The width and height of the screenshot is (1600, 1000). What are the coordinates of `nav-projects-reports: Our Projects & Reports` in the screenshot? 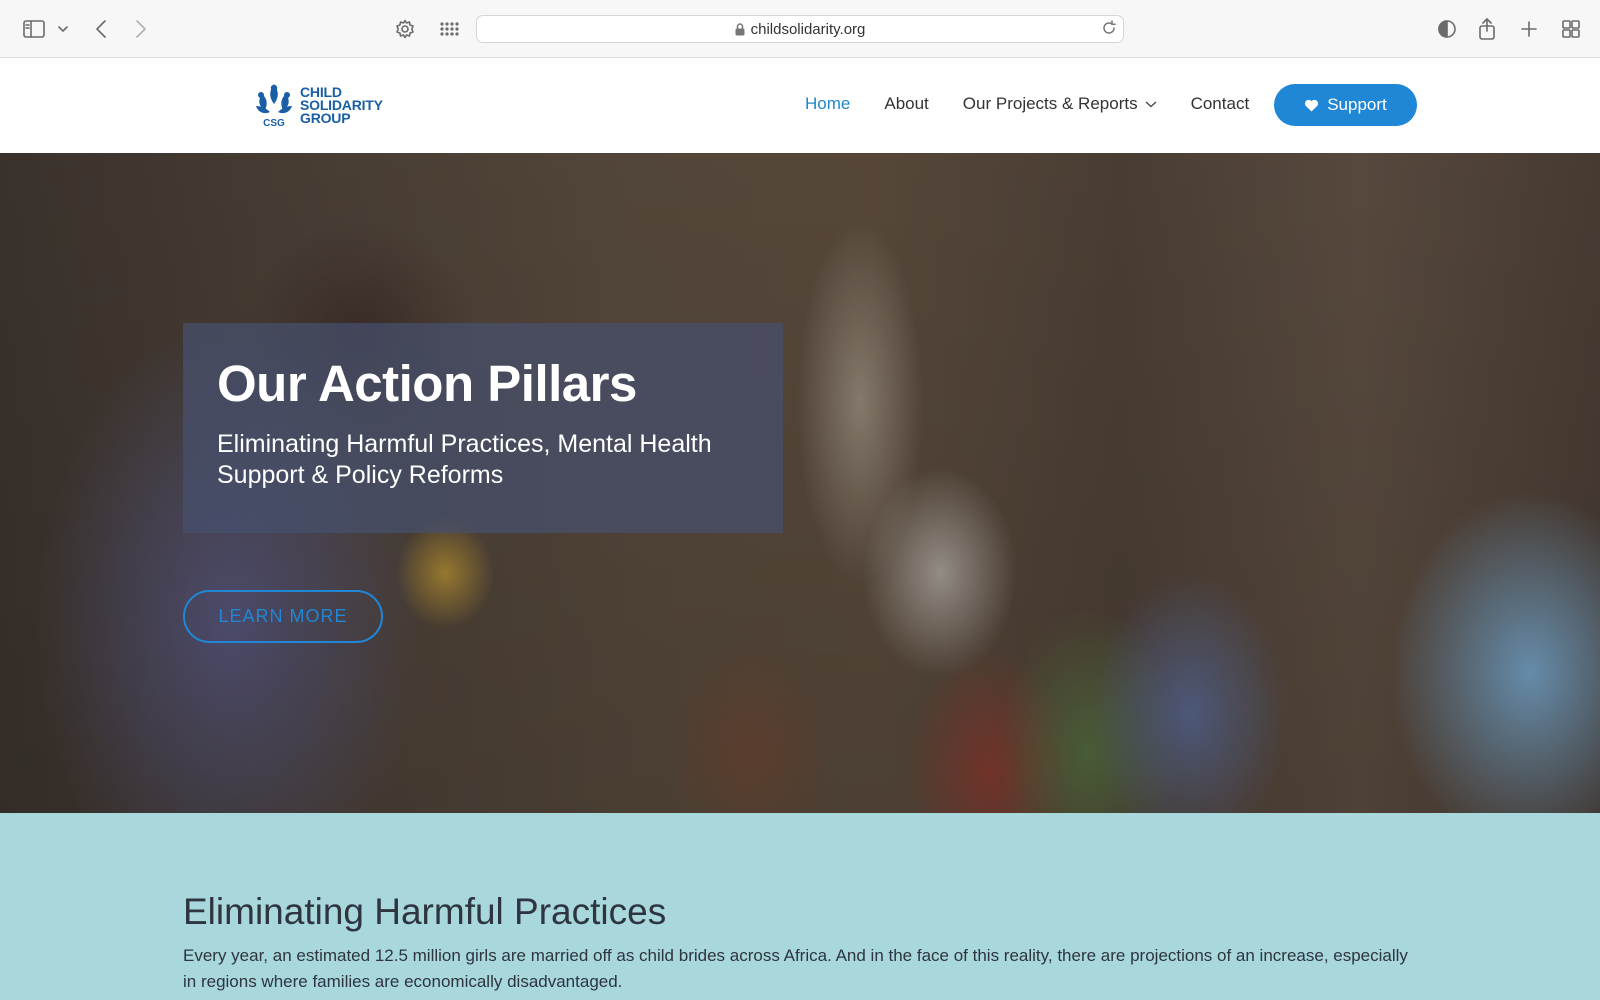 It's located at (1060, 104).